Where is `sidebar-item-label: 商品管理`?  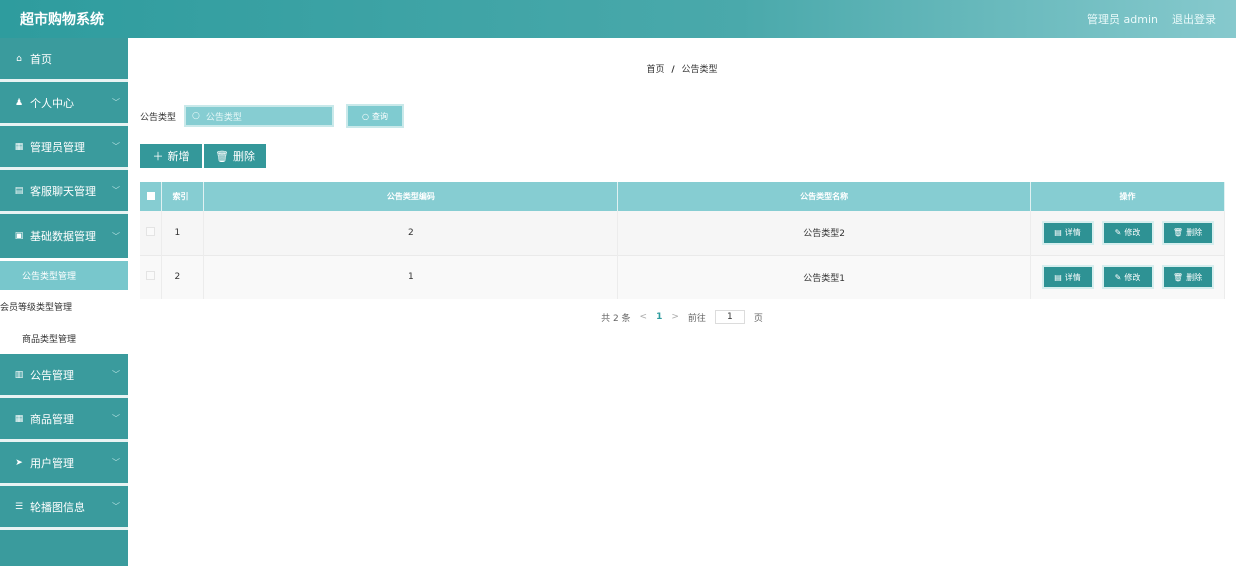
sidebar-item-label: 商品管理 is located at coordinates (52, 419).